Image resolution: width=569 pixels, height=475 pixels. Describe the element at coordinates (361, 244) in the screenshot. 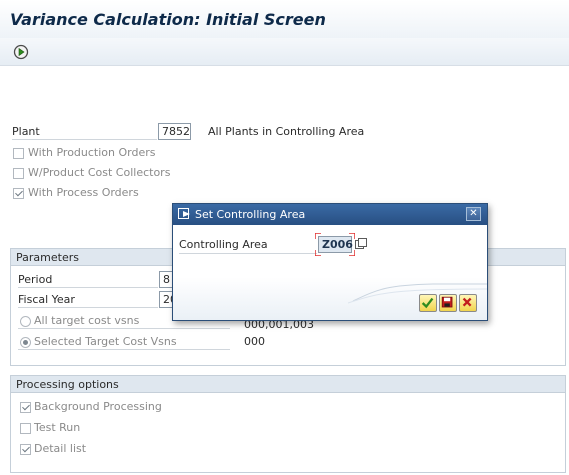

I see `value-help-icon` at that location.